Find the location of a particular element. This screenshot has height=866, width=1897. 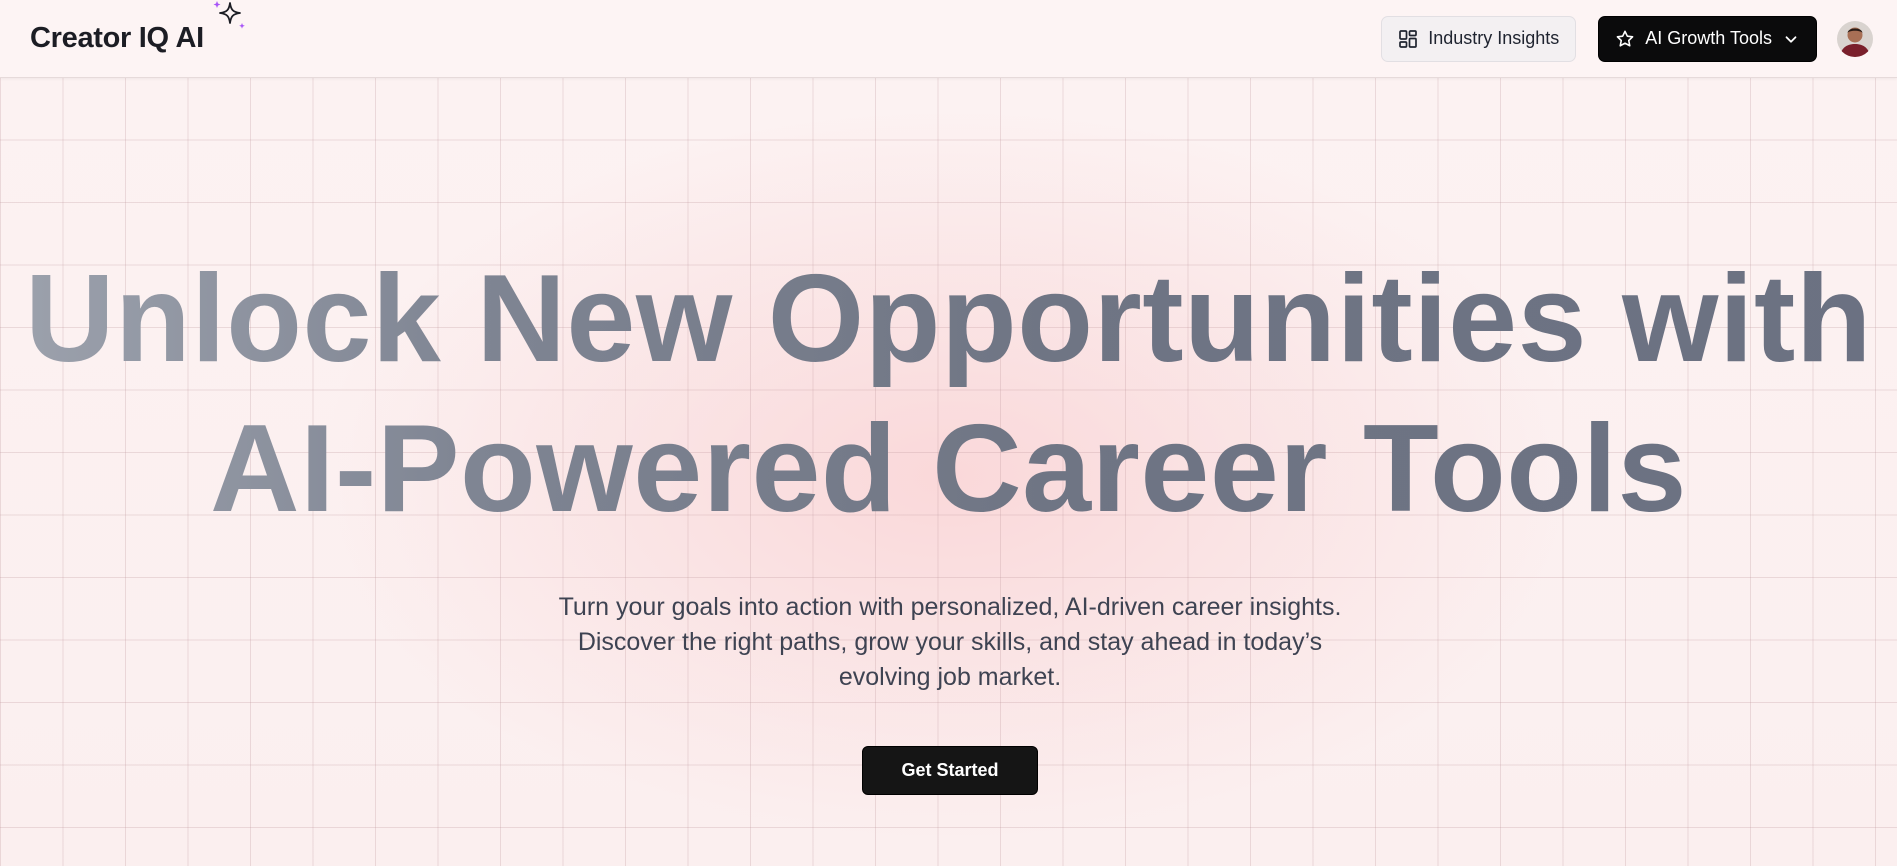

industry-insights-button: Industry Insights is located at coordinates (1479, 38).